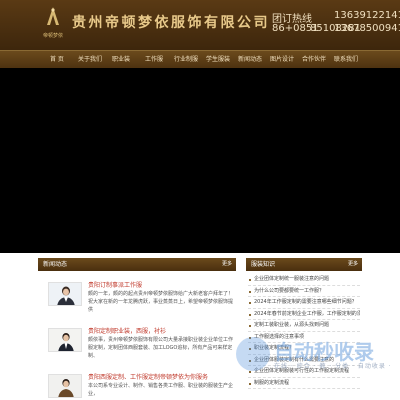 The height and width of the screenshot is (400, 400). I want to click on knowledge-link: 企业团体定制统一服装注意的问题, so click(304, 280).